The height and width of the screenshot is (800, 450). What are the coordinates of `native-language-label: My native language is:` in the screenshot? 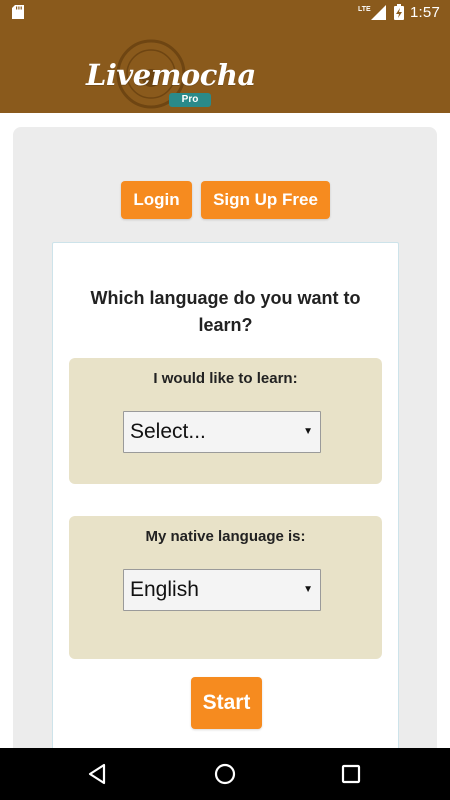 It's located at (225, 536).